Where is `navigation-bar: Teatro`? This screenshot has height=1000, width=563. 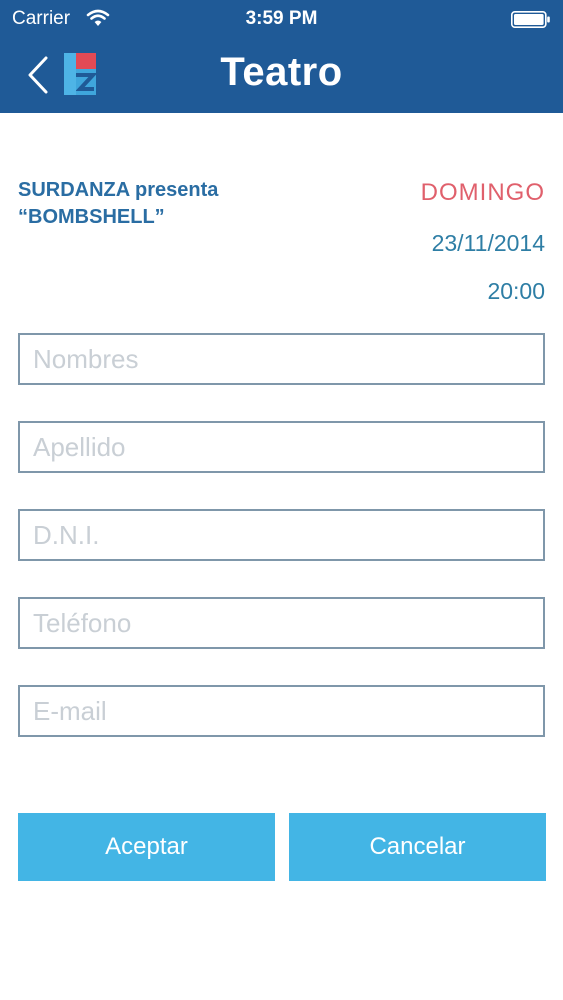 navigation-bar: Teatro is located at coordinates (281, 75).